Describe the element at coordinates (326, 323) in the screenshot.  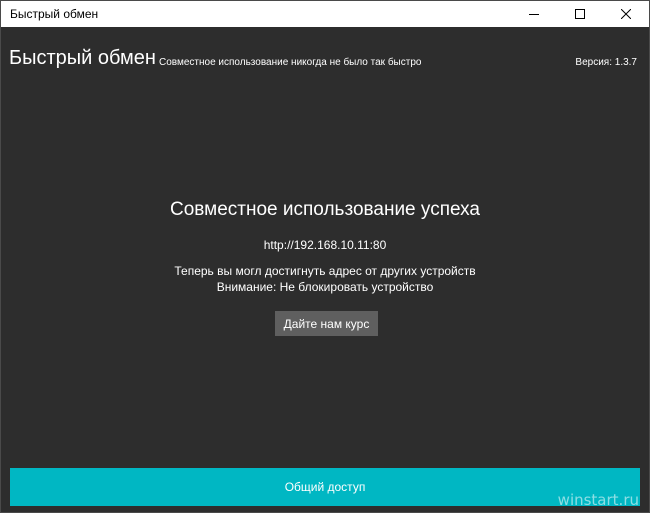
I see `rate-us-button: Дайте нам курс` at that location.